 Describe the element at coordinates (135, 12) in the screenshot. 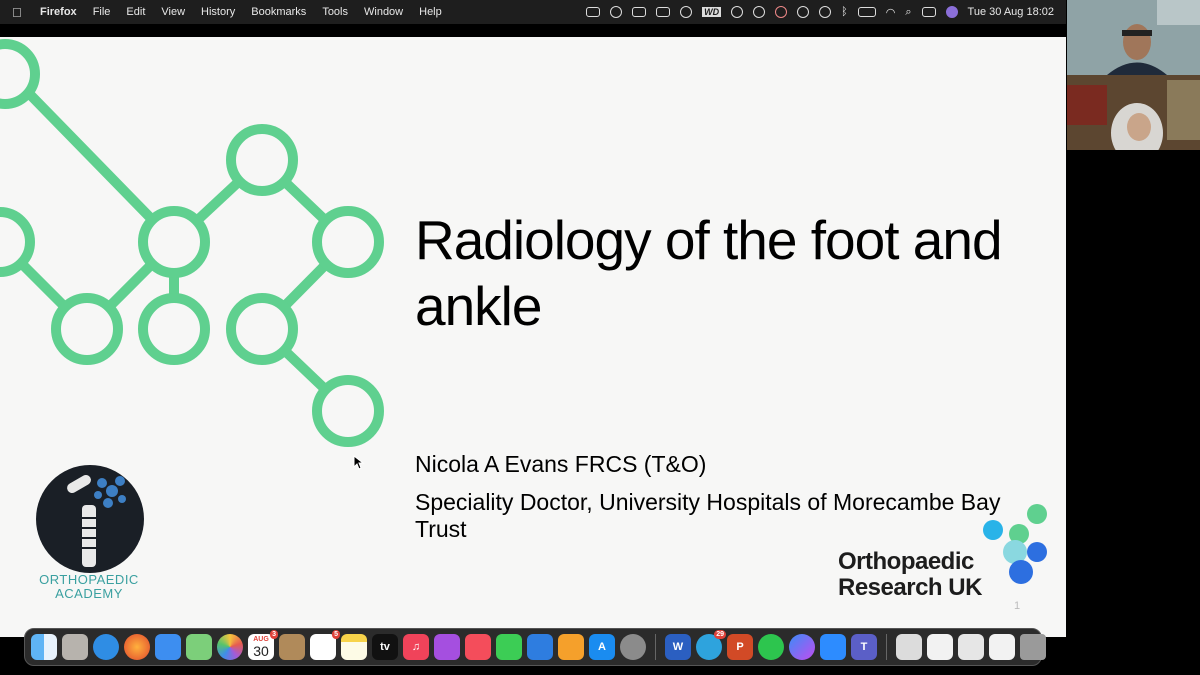

I see `menu-edit: Edit` at that location.